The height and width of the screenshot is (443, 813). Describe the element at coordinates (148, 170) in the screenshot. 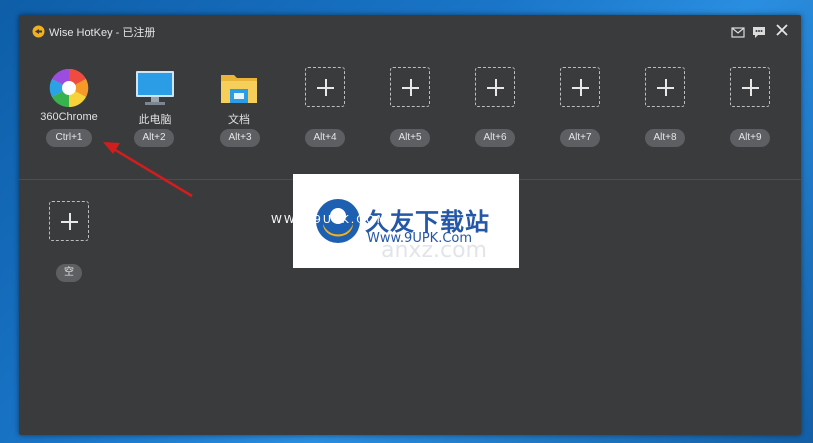

I see `annotation-arrow` at that location.